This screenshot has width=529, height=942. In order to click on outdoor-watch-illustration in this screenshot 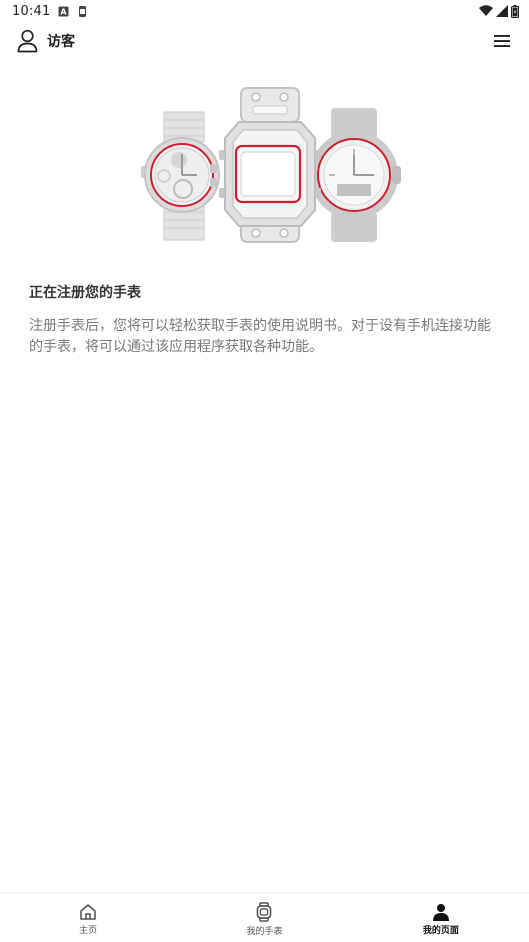, I will do `click(354, 175)`.